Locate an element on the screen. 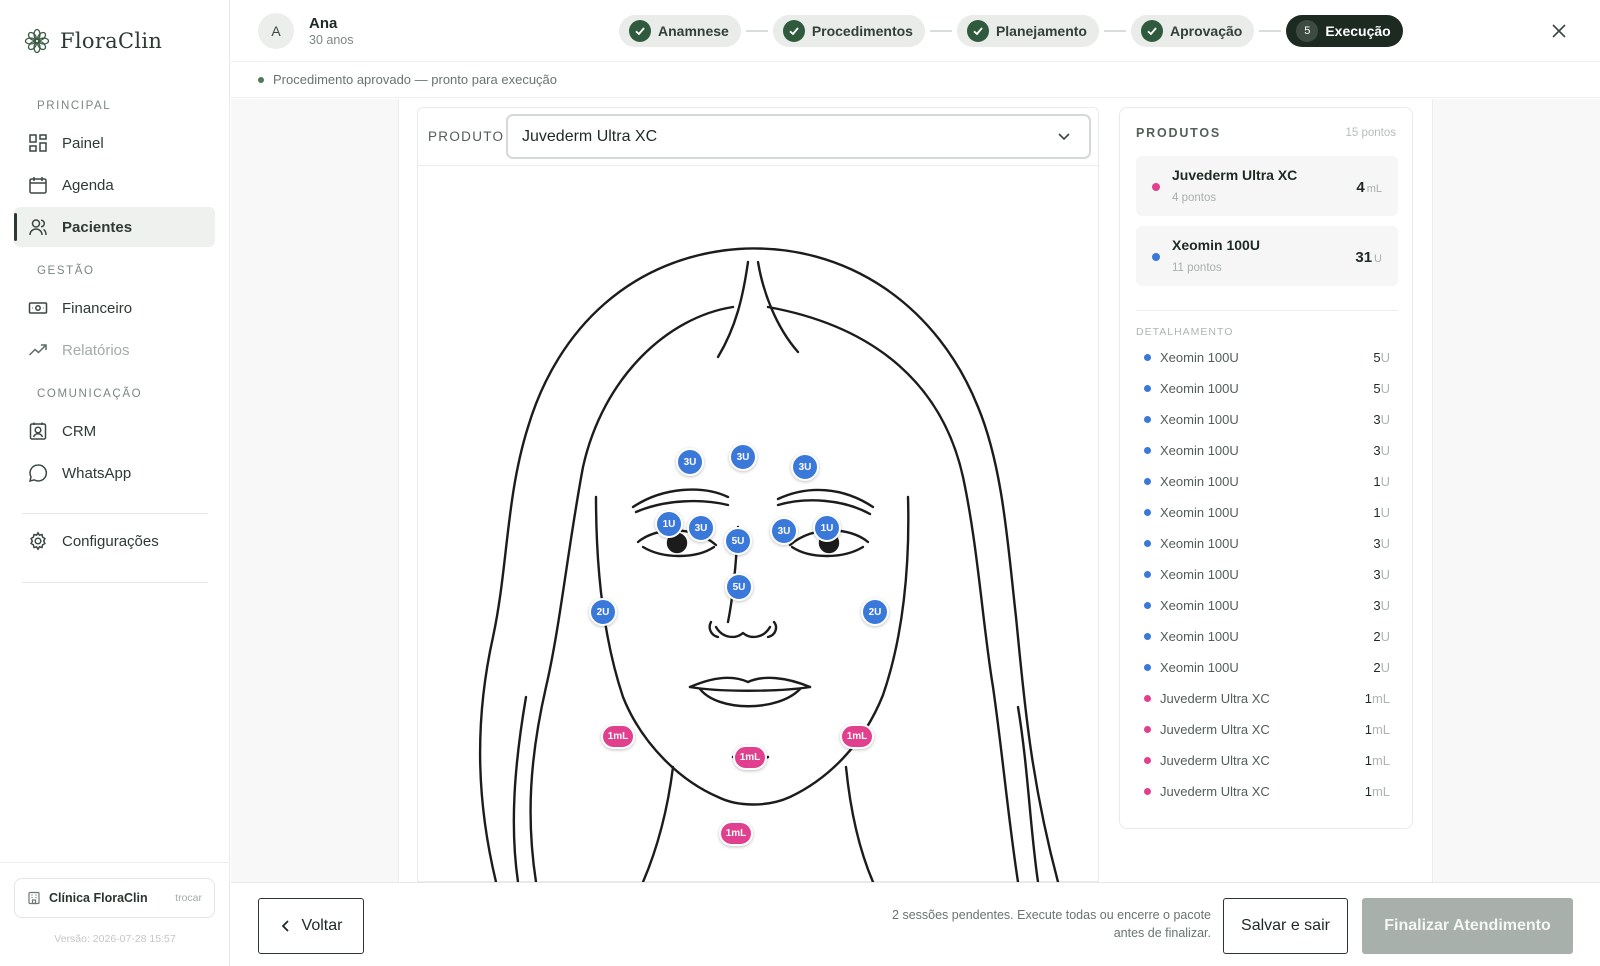 This screenshot has height=966, width=1600. detail-amount-unit: mL is located at coordinates (1380, 791).